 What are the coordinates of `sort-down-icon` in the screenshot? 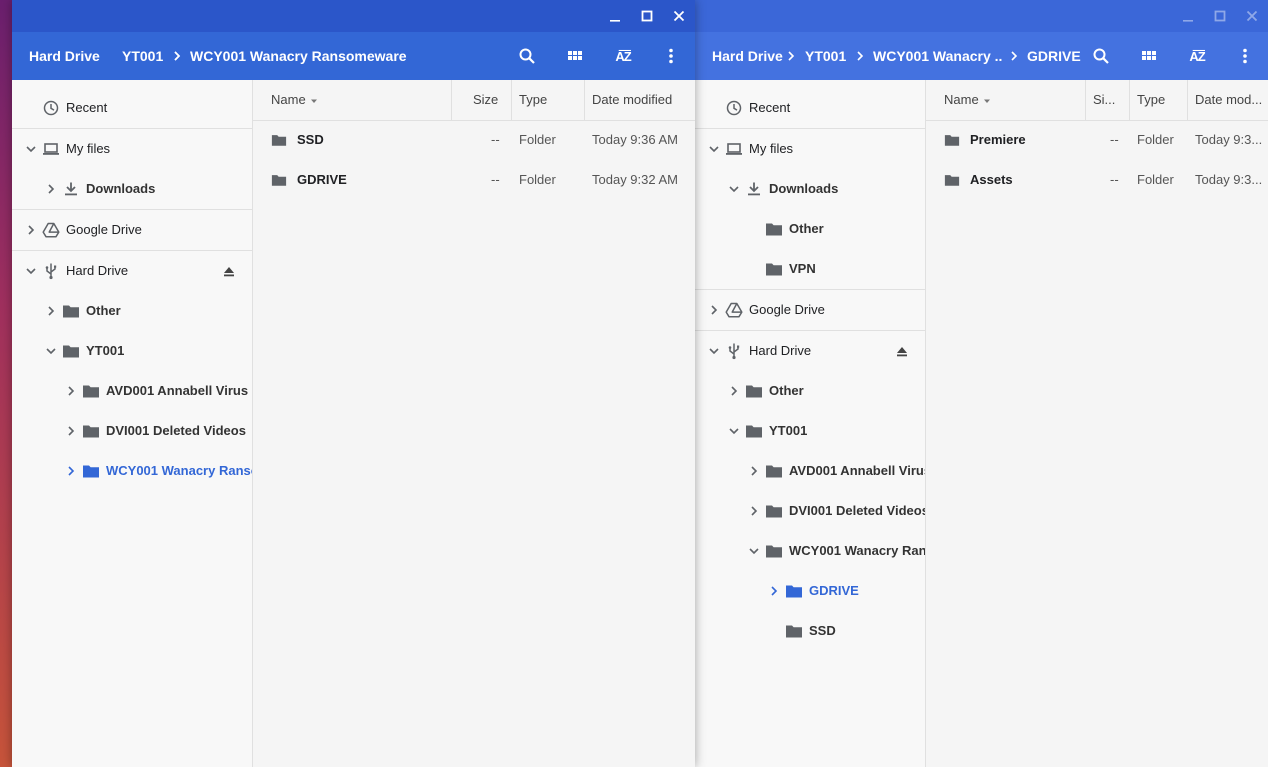 It's located at (314, 101).